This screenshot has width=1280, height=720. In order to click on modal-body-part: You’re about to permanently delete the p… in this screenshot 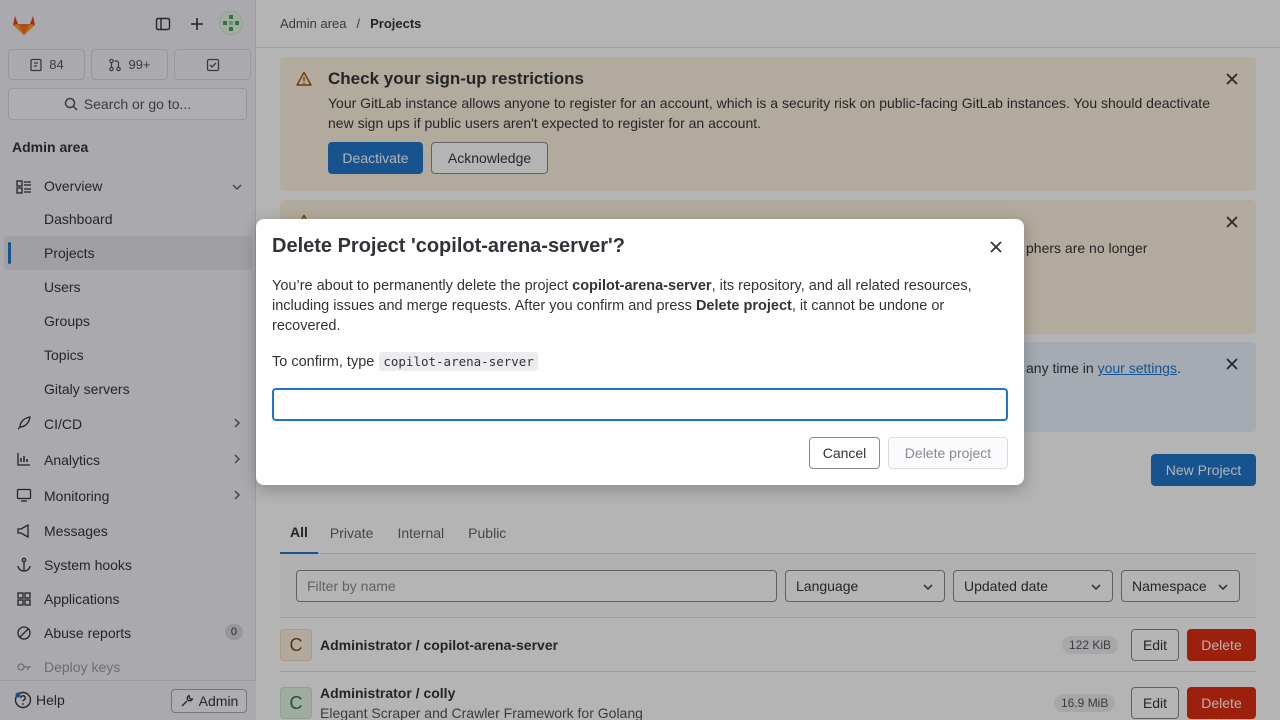, I will do `click(422, 286)`.